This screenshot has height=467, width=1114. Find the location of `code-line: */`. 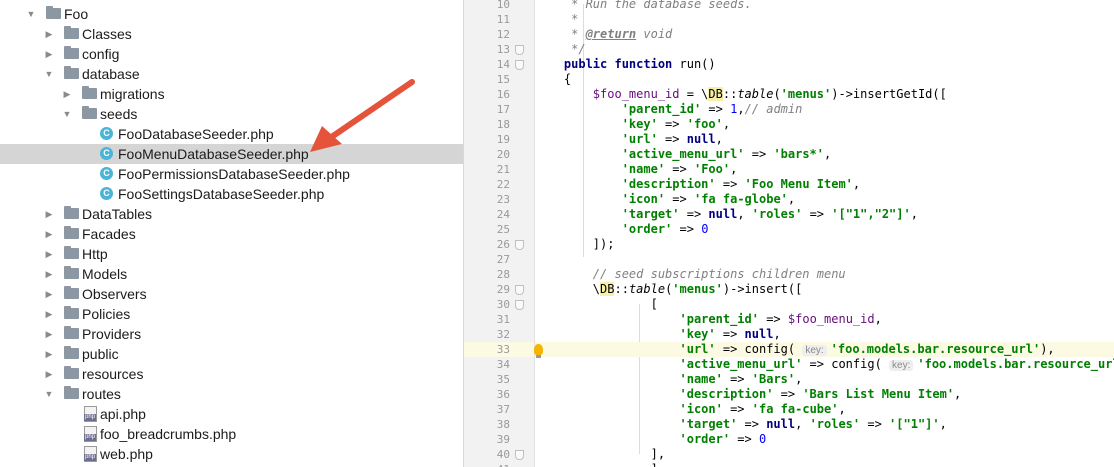

code-line: */ is located at coordinates (824, 49).